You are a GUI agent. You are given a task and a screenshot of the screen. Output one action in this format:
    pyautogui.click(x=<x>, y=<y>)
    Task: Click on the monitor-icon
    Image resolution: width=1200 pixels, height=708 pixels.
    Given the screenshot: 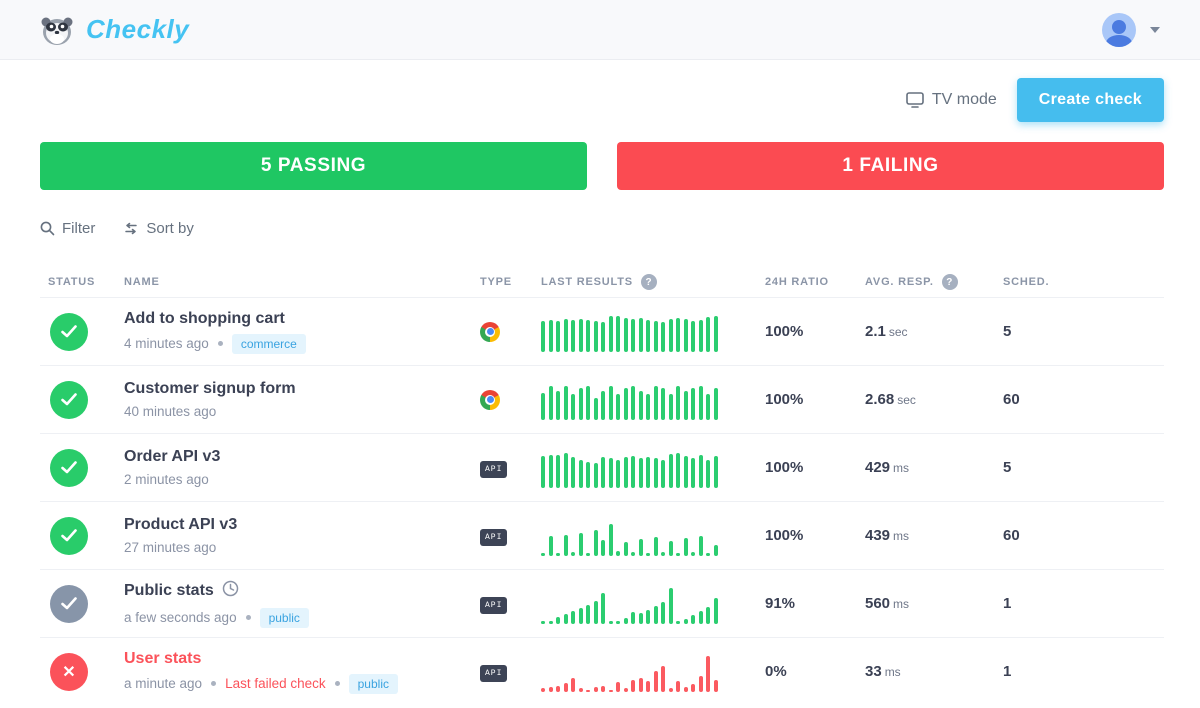 What is the action you would take?
    pyautogui.click(x=915, y=100)
    